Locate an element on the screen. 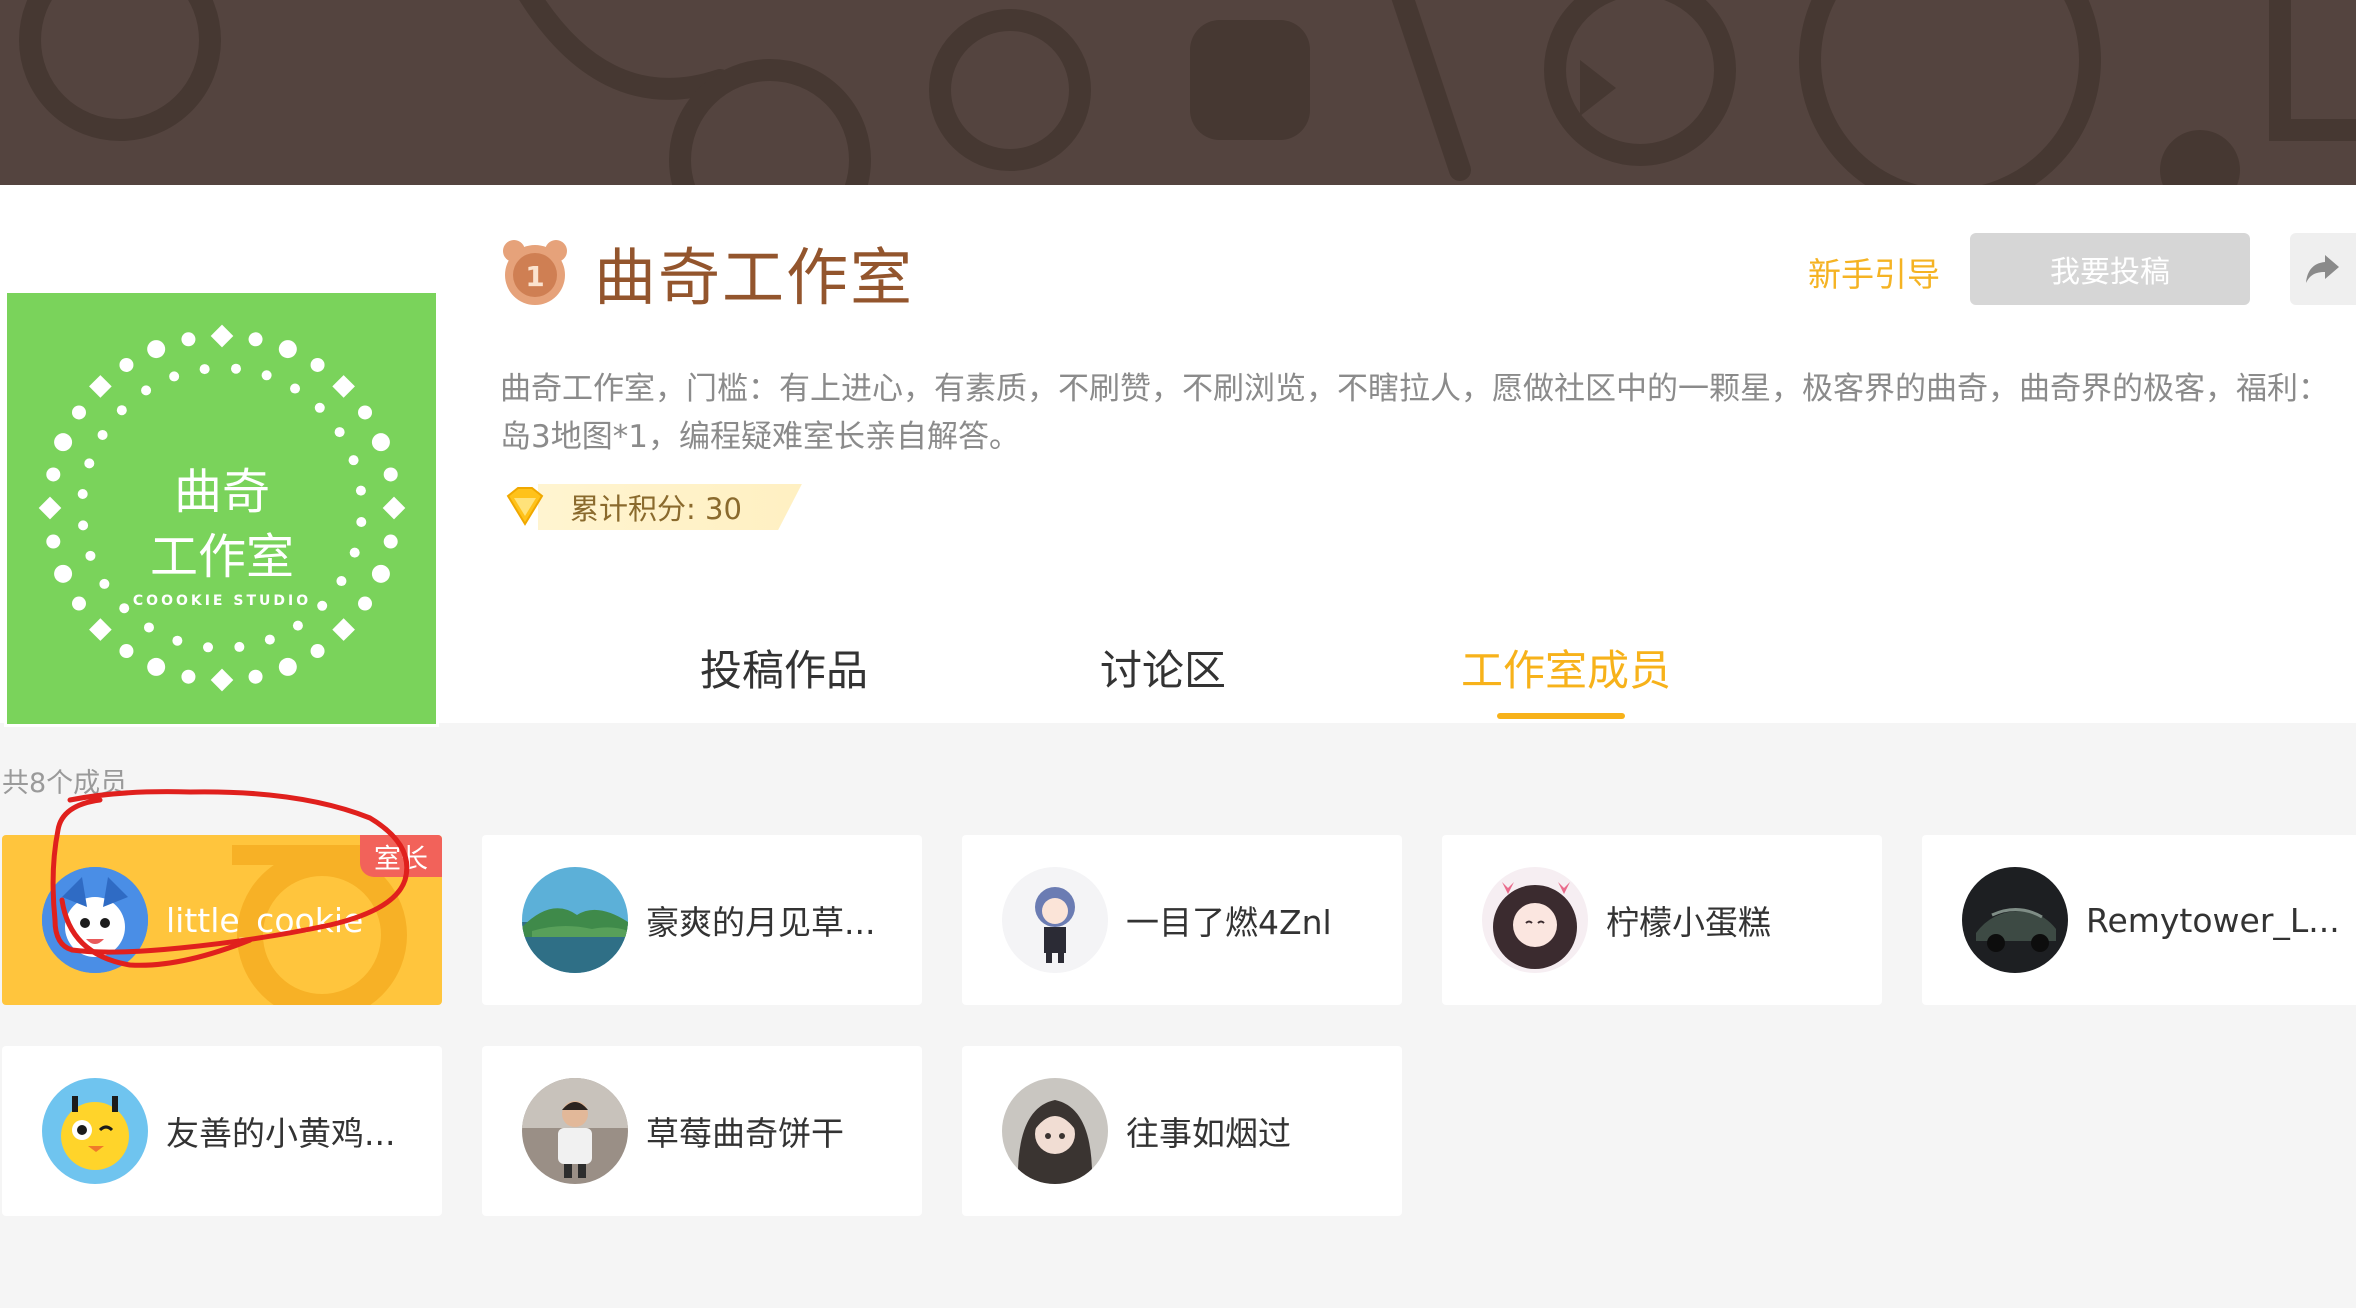 This screenshot has height=1308, width=2356. member-card: 一目了燃4Znl is located at coordinates (1182, 920).